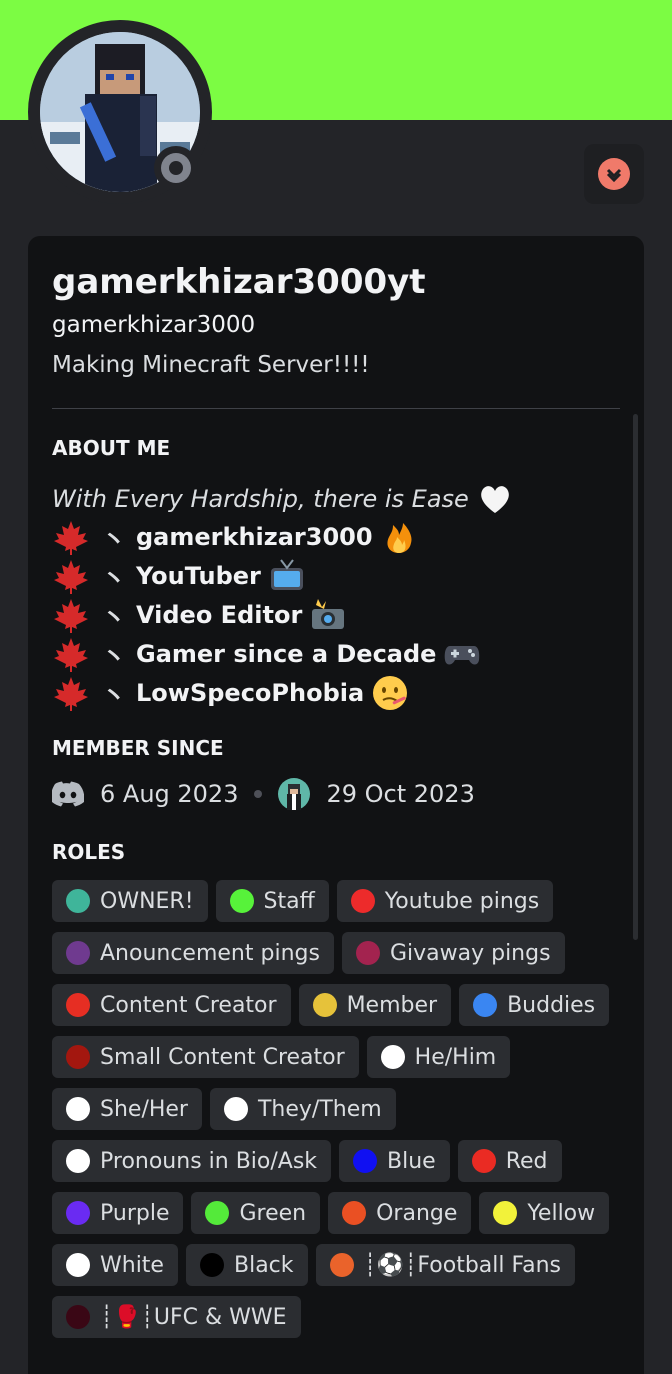 The height and width of the screenshot is (1374, 672). What do you see at coordinates (234, 537) in the screenshot?
I see `about-line: 丶 gamerkhizar3000` at bounding box center [234, 537].